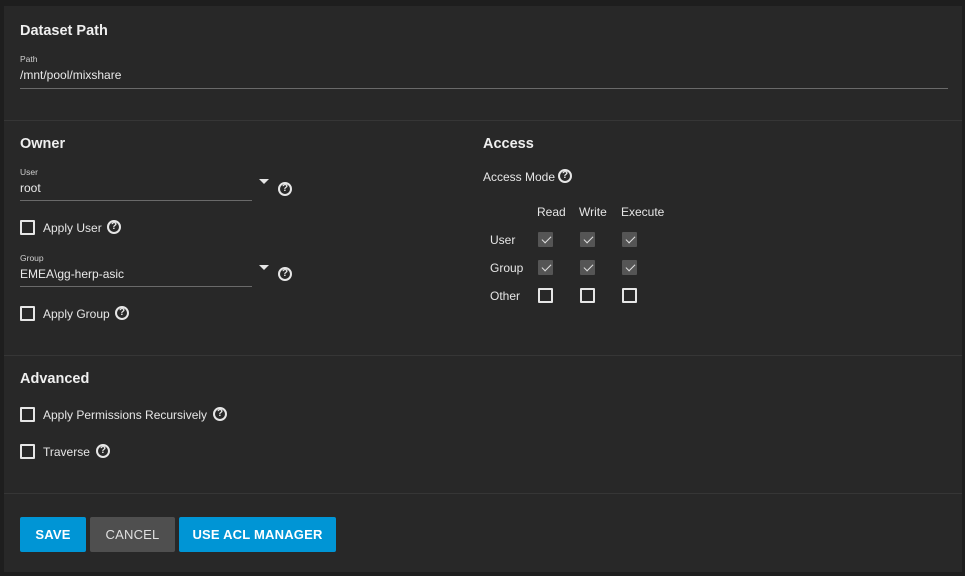 This screenshot has width=965, height=576. What do you see at coordinates (643, 212) in the screenshot?
I see `column-execute: Execute` at bounding box center [643, 212].